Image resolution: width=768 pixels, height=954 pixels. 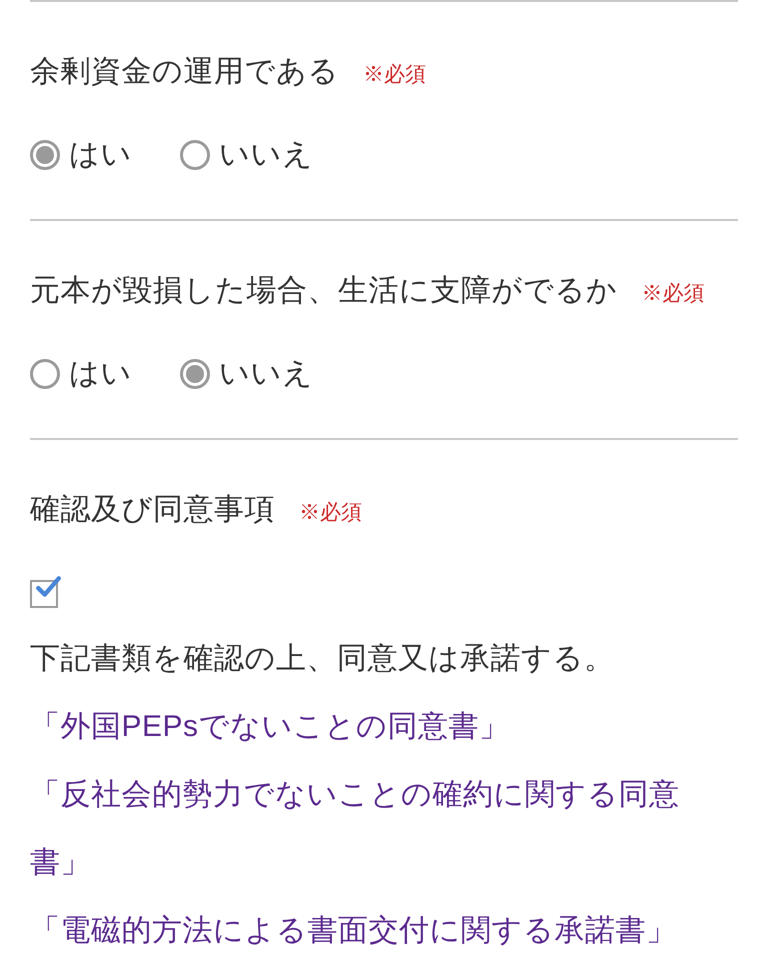 What do you see at coordinates (323, 659) in the screenshot?
I see `consent-statement: 下記書類を確認の上、同意又は承諾する。` at bounding box center [323, 659].